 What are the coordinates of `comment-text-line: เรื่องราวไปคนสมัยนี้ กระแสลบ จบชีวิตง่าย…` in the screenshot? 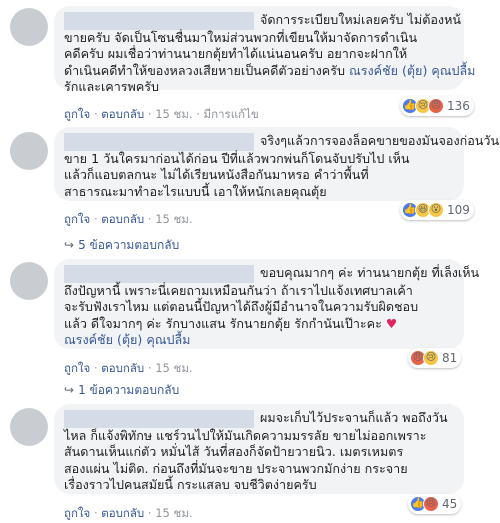 It's located at (190, 485).